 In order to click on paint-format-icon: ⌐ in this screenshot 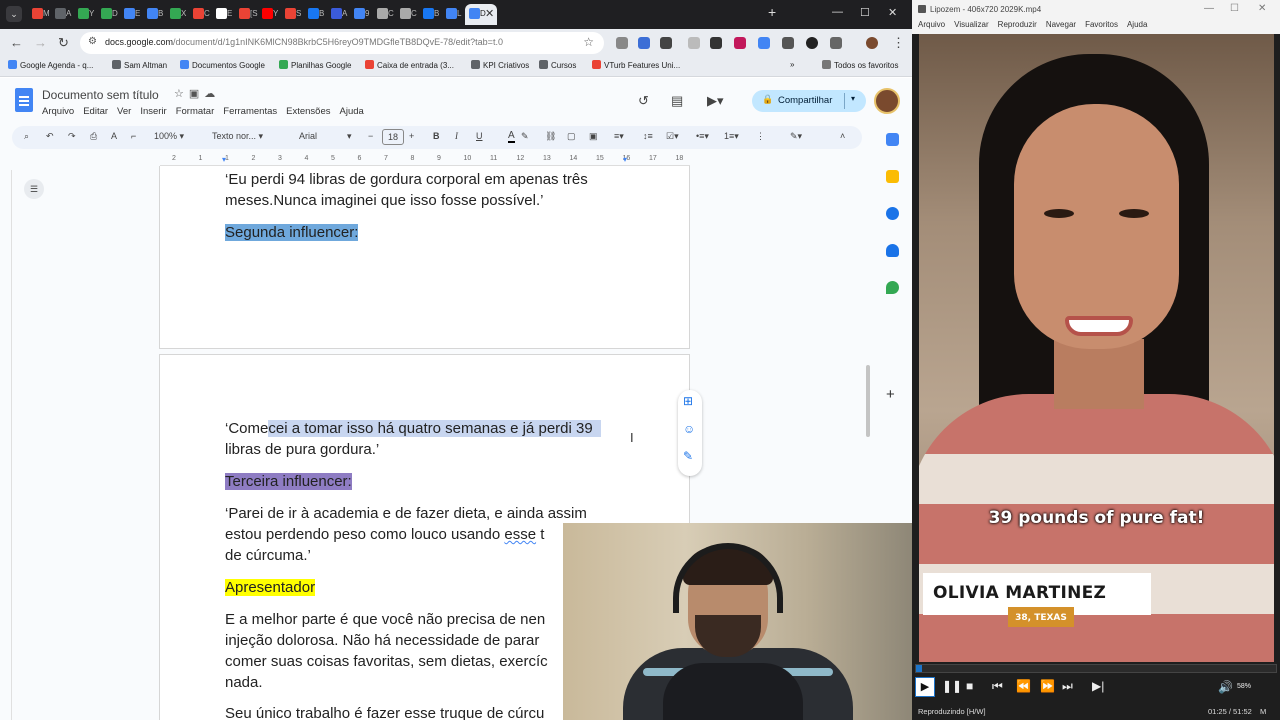, I will do `click(133, 136)`.